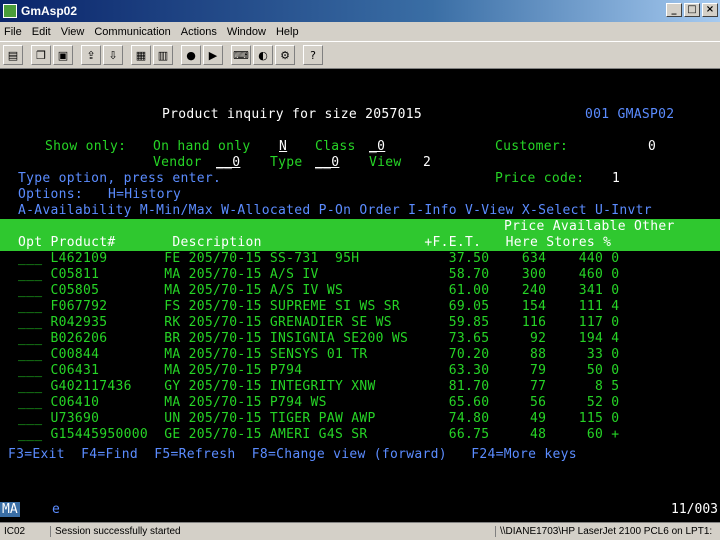 This screenshot has width=720, height=540. What do you see at coordinates (41, 55) in the screenshot?
I see `copy-icon: ❐` at bounding box center [41, 55].